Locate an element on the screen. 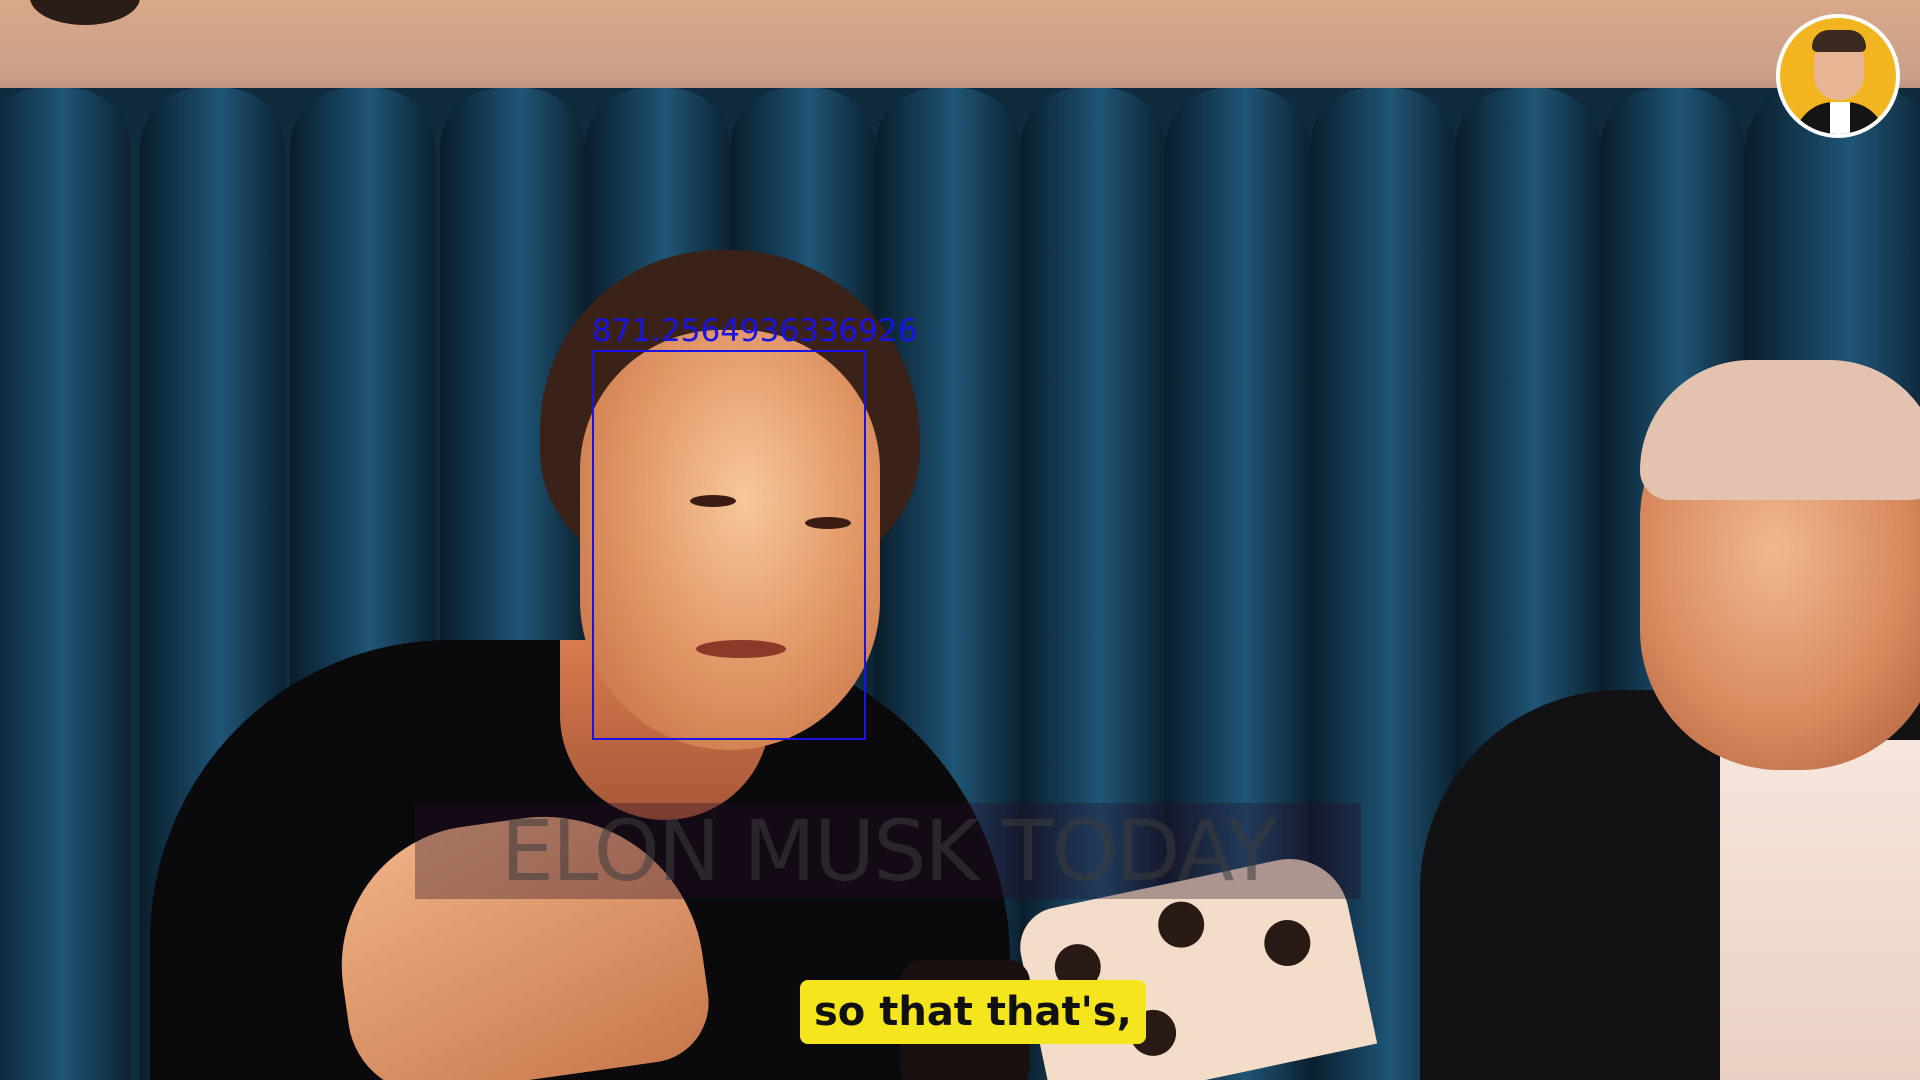 Image resolution: width=1920 pixels, height=1080 pixels. companion-shirt is located at coordinates (1820, 910).